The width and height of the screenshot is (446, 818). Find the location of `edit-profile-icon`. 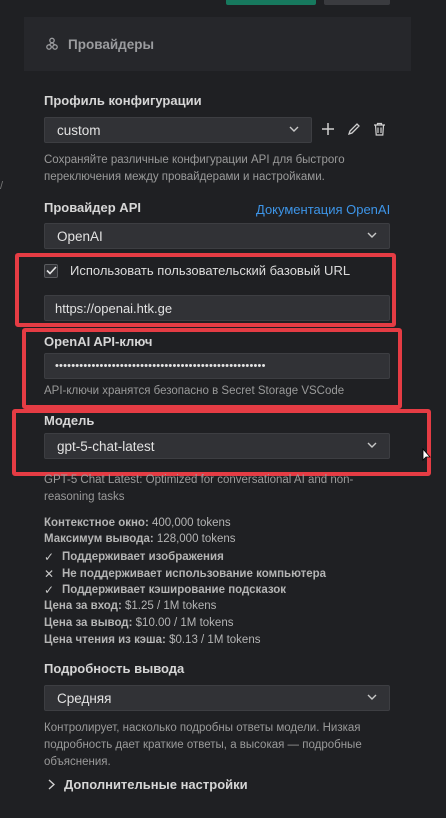

edit-profile-icon is located at coordinates (354, 129).